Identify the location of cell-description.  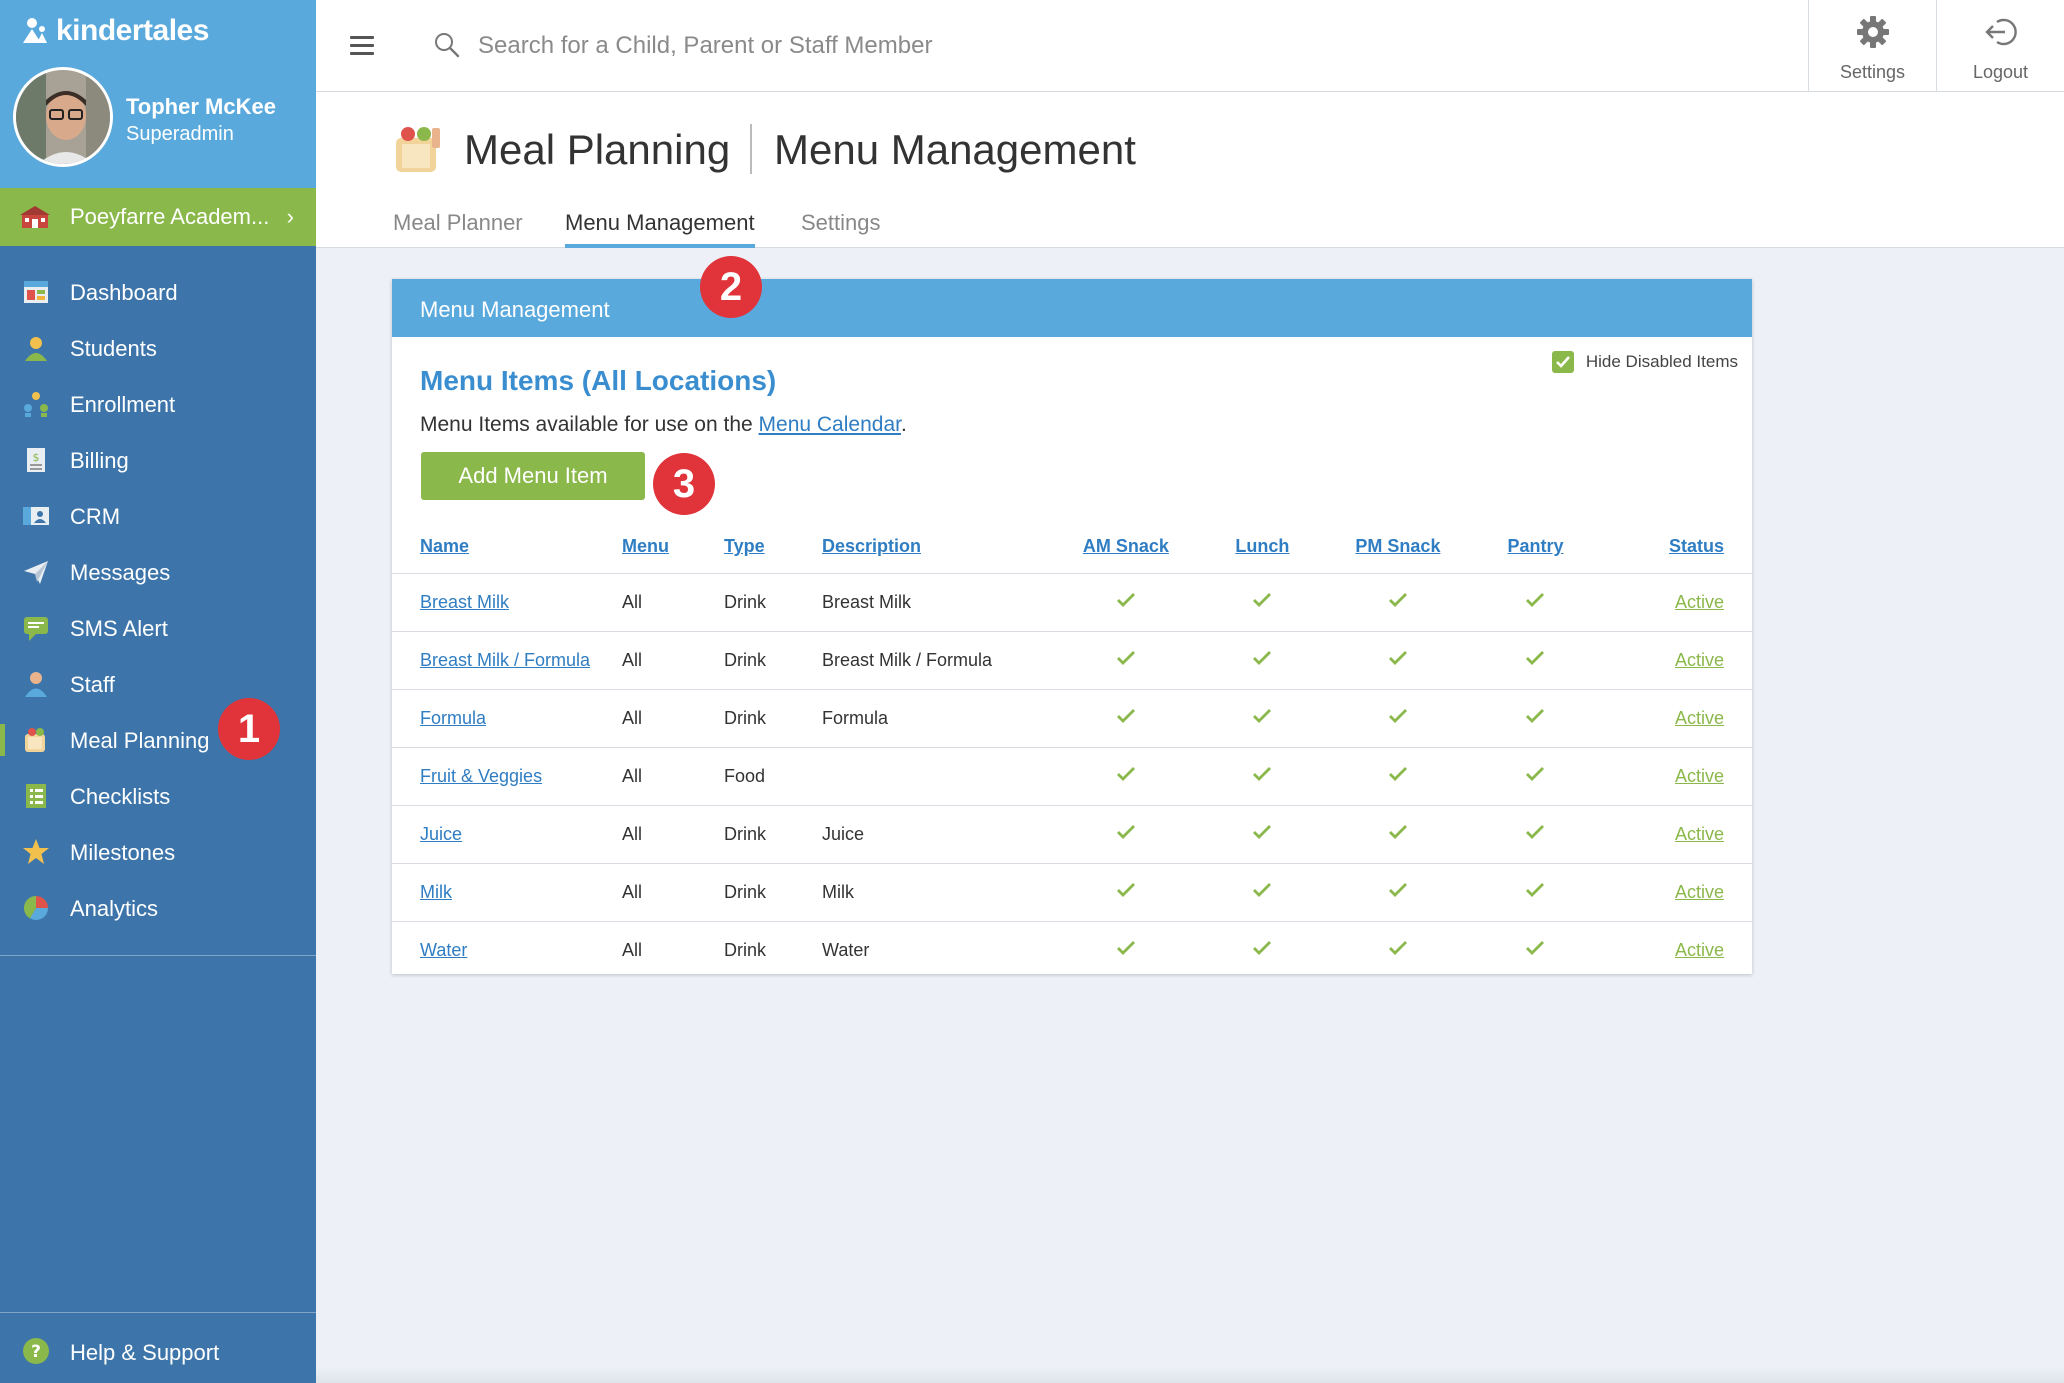
(932, 775).